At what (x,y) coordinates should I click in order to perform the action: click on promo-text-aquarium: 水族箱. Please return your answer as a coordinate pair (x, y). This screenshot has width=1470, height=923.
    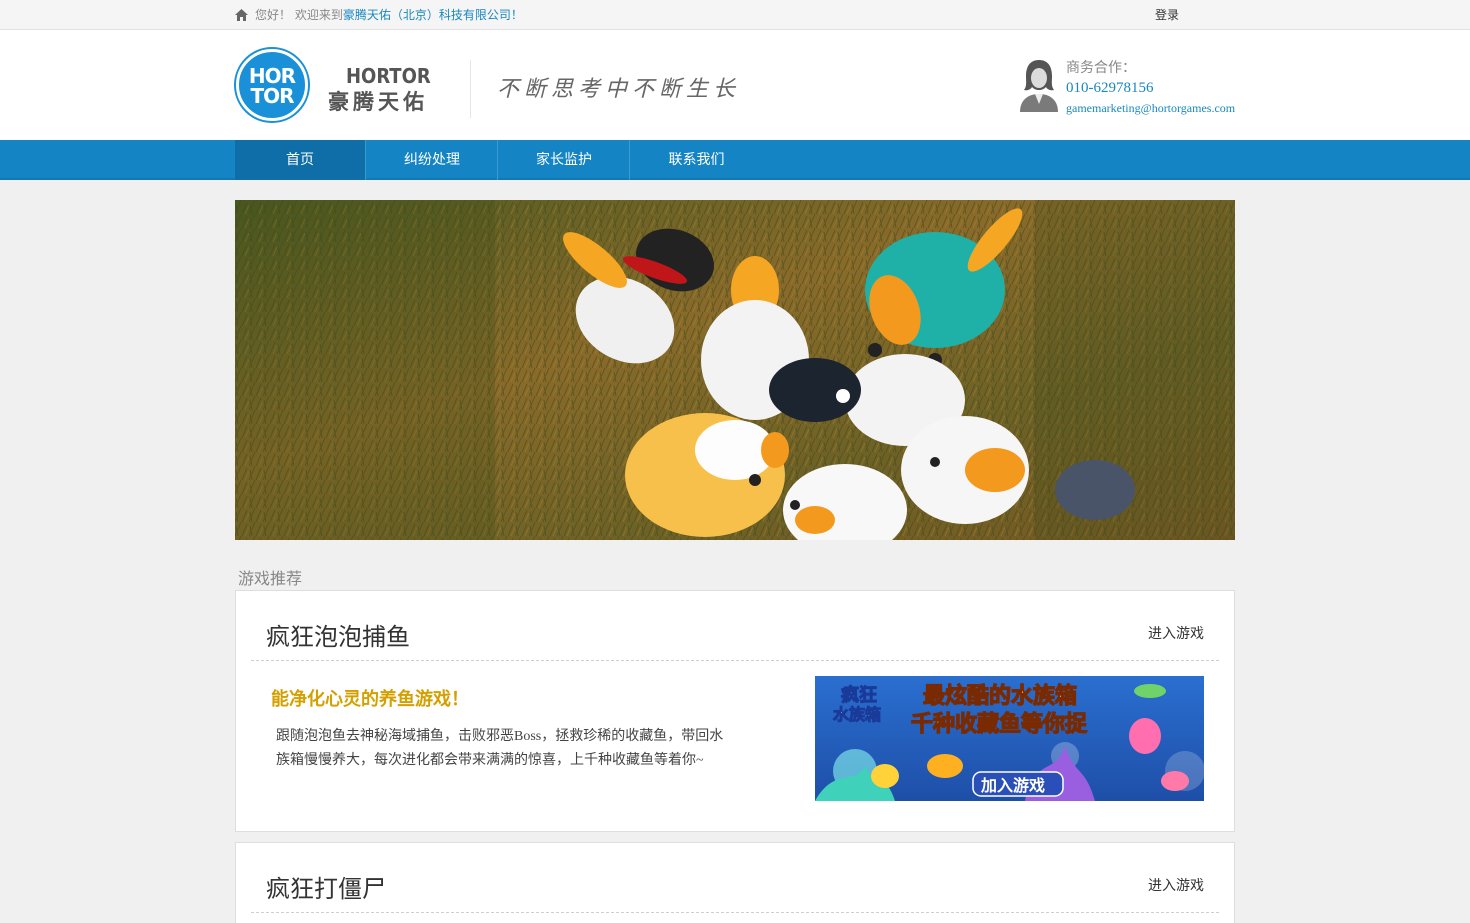
    Looking at the image, I should click on (857, 714).